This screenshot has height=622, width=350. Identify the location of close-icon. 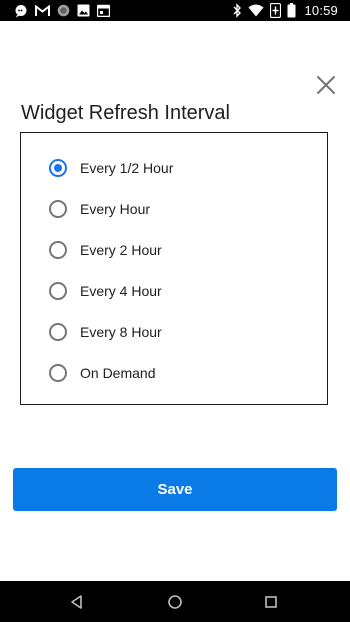
(326, 85).